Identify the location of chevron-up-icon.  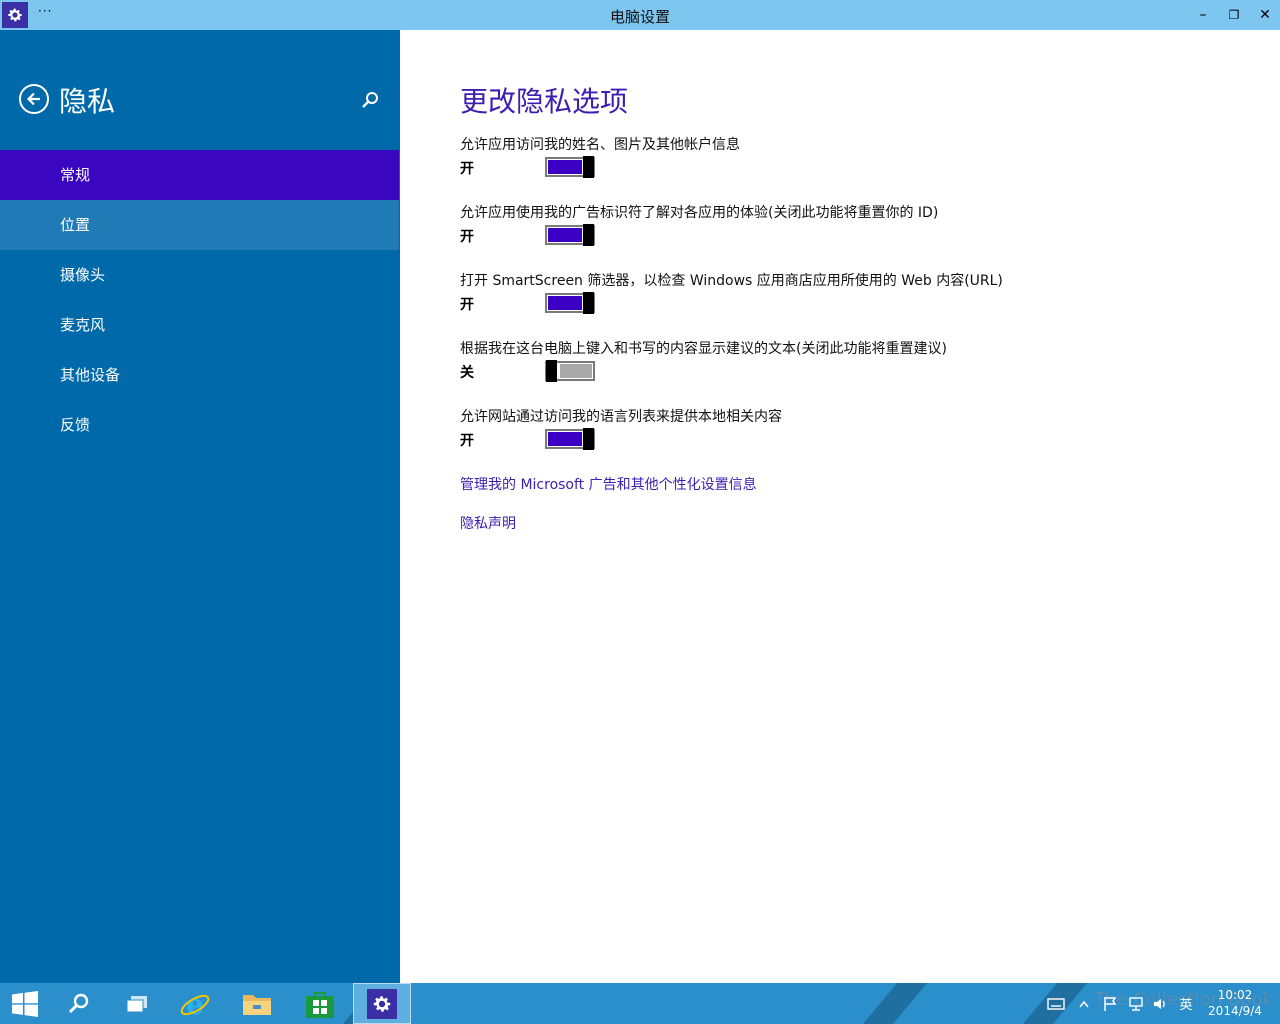
(1084, 1003).